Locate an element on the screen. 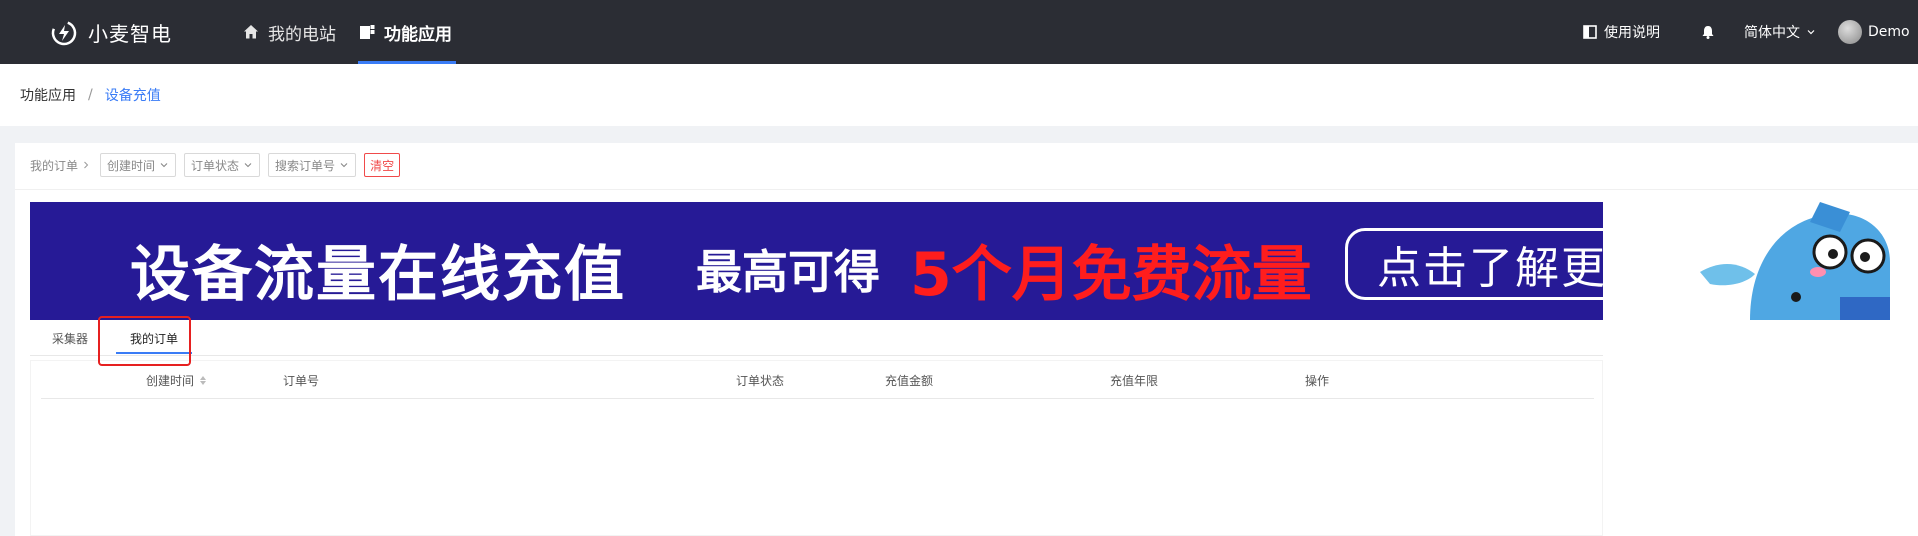 The height and width of the screenshot is (536, 1918). column-header-created-time: 创建时间 is located at coordinates (176, 380).